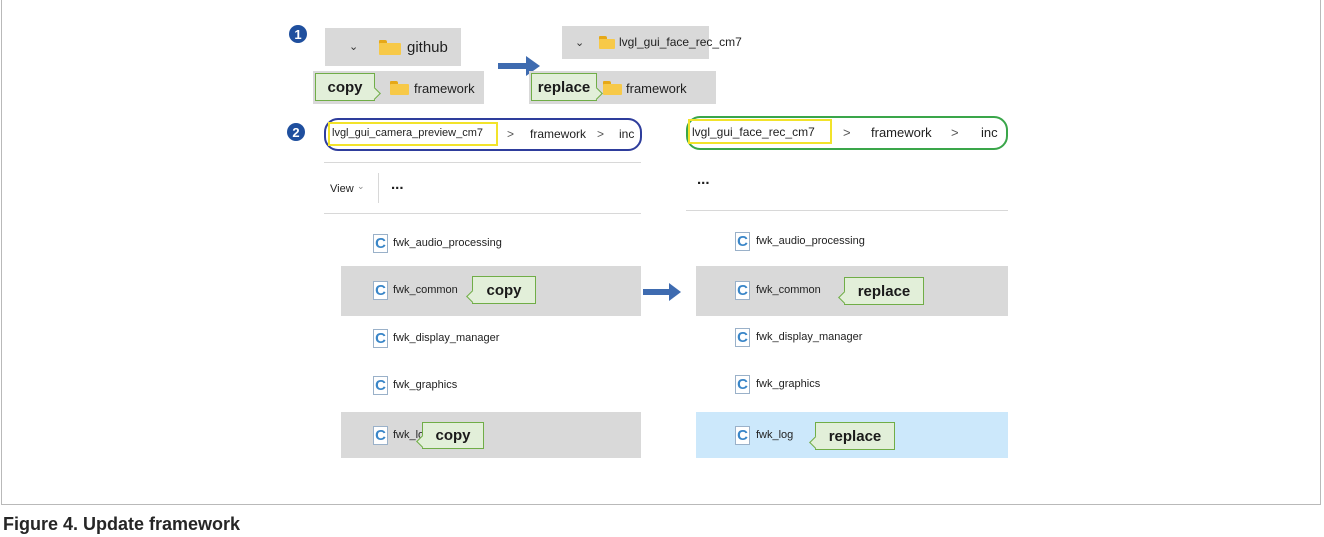 This screenshot has height=537, width=1324. I want to click on right-path-framework: framework, so click(901, 132).